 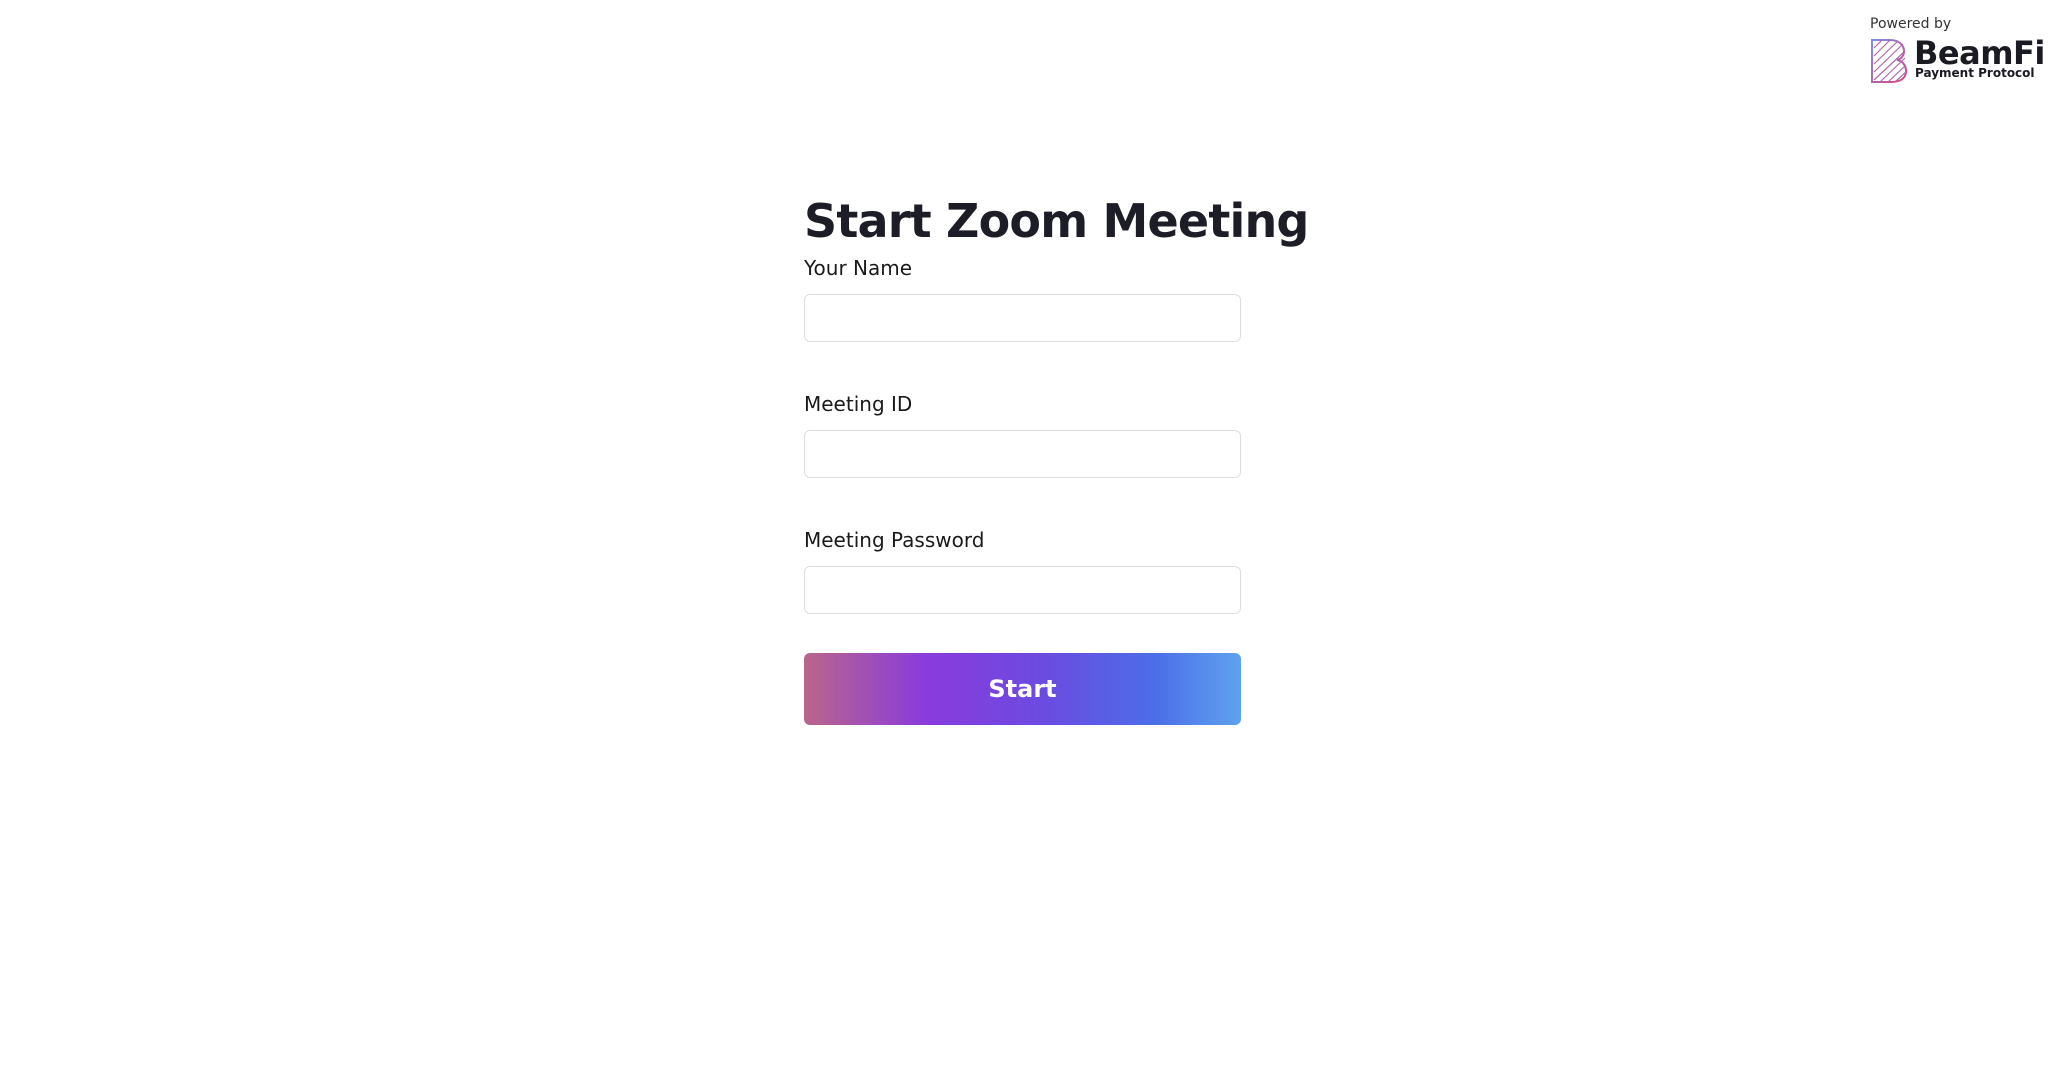 I want to click on meeting-id-field: Meeting ID, so click(x=1022, y=434).